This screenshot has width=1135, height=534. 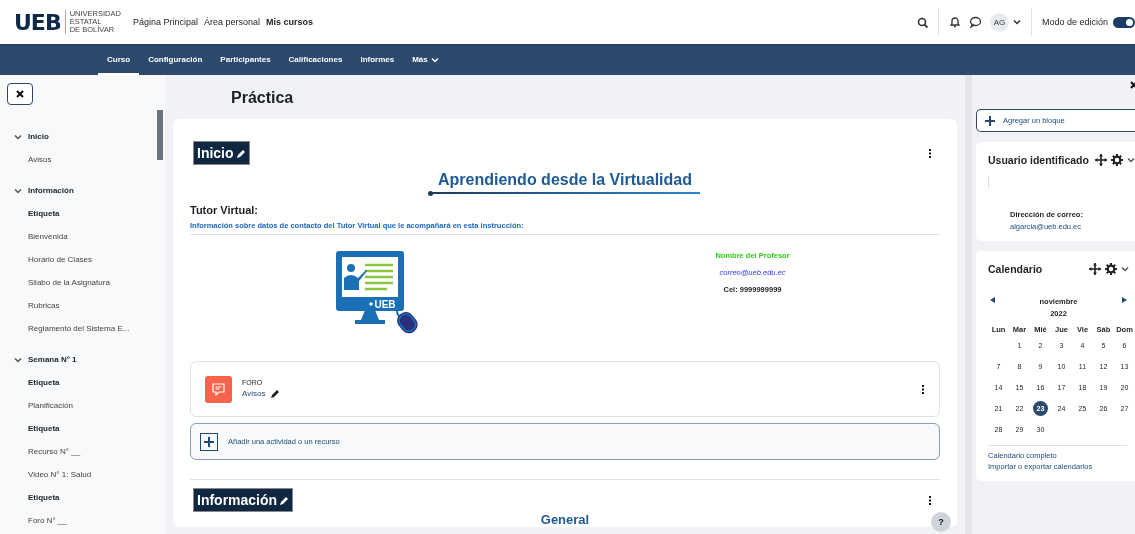 I want to click on scrollbar, so click(x=160, y=135).